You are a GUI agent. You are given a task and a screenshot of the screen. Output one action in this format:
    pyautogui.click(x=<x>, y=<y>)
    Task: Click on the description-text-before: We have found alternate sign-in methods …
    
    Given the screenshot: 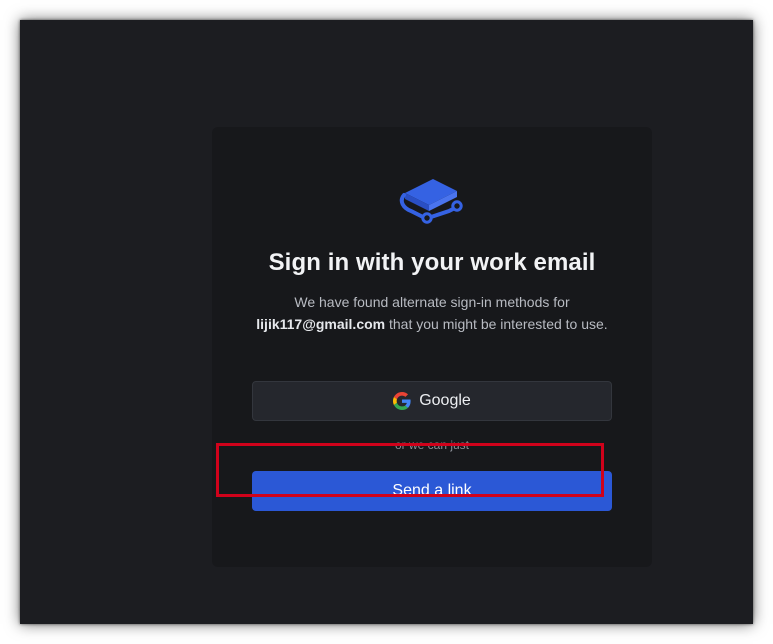 What is the action you would take?
    pyautogui.click(x=432, y=302)
    